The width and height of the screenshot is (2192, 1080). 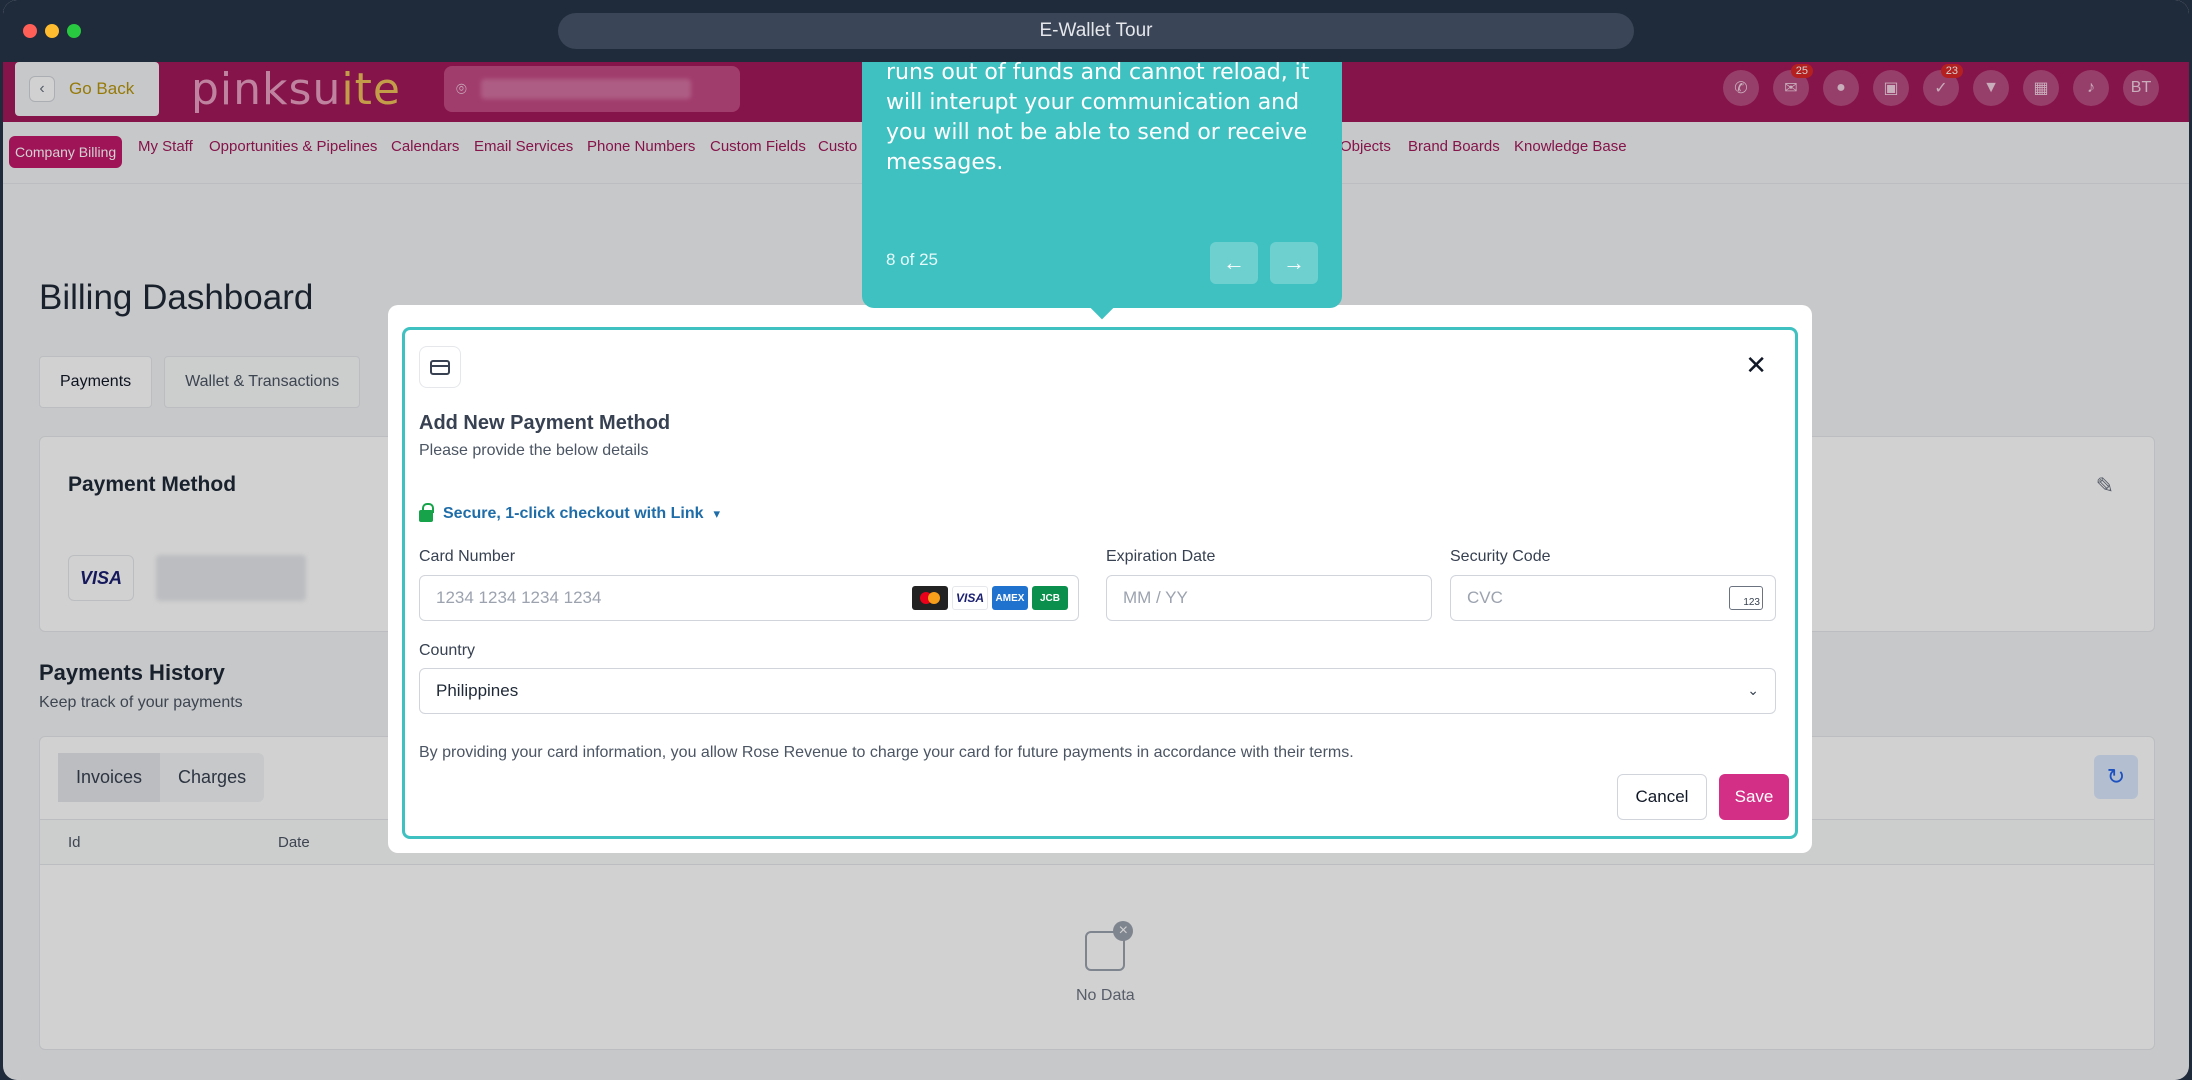 I want to click on security-code-input: CVC 123, so click(x=1613, y=598).